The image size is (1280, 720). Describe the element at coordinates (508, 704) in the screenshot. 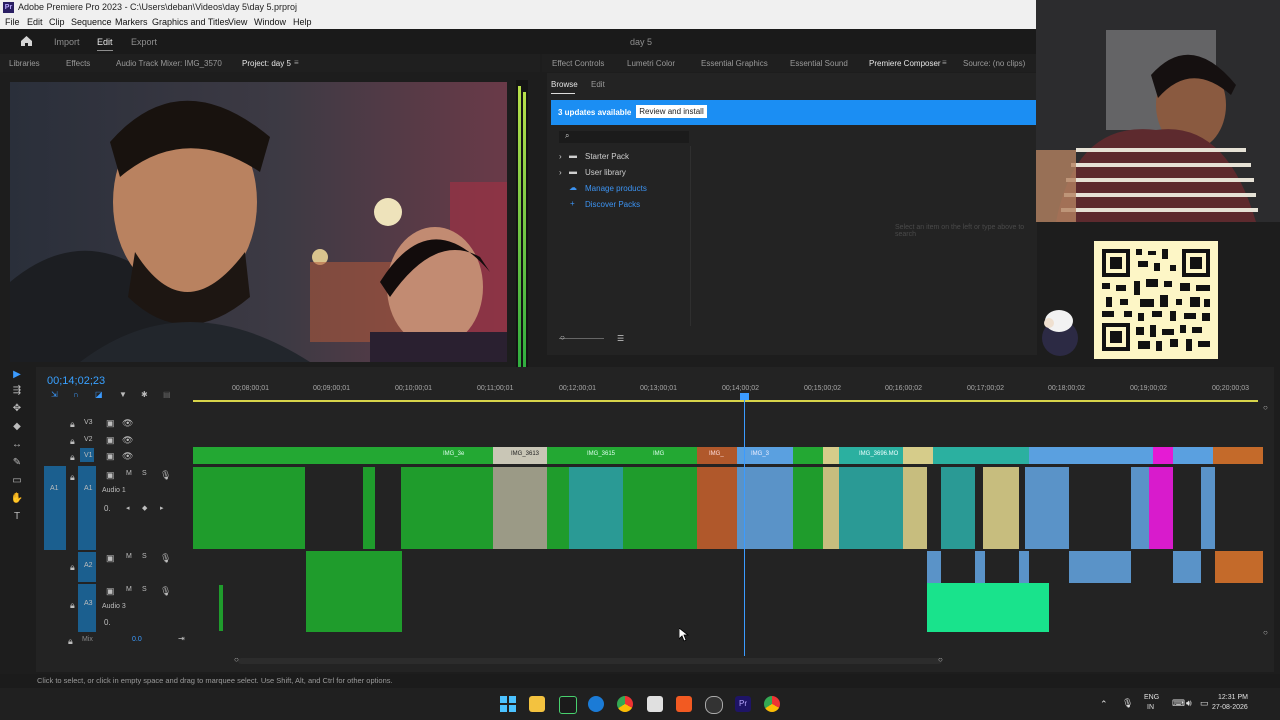

I see `windows-start-icon` at that location.